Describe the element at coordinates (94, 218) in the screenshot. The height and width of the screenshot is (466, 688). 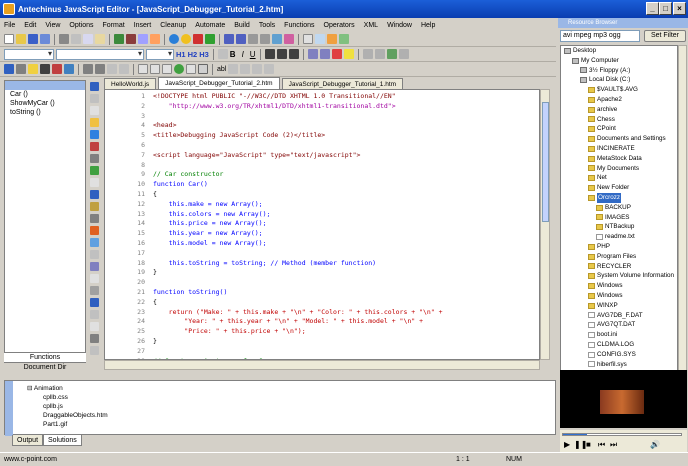
I see `side-tool-12-icon` at that location.